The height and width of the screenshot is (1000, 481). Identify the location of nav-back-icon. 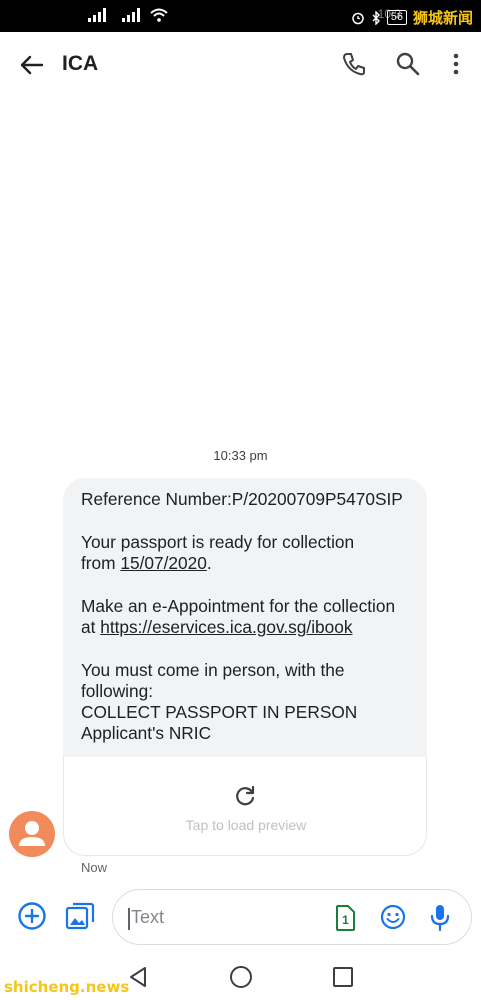
(138, 977).